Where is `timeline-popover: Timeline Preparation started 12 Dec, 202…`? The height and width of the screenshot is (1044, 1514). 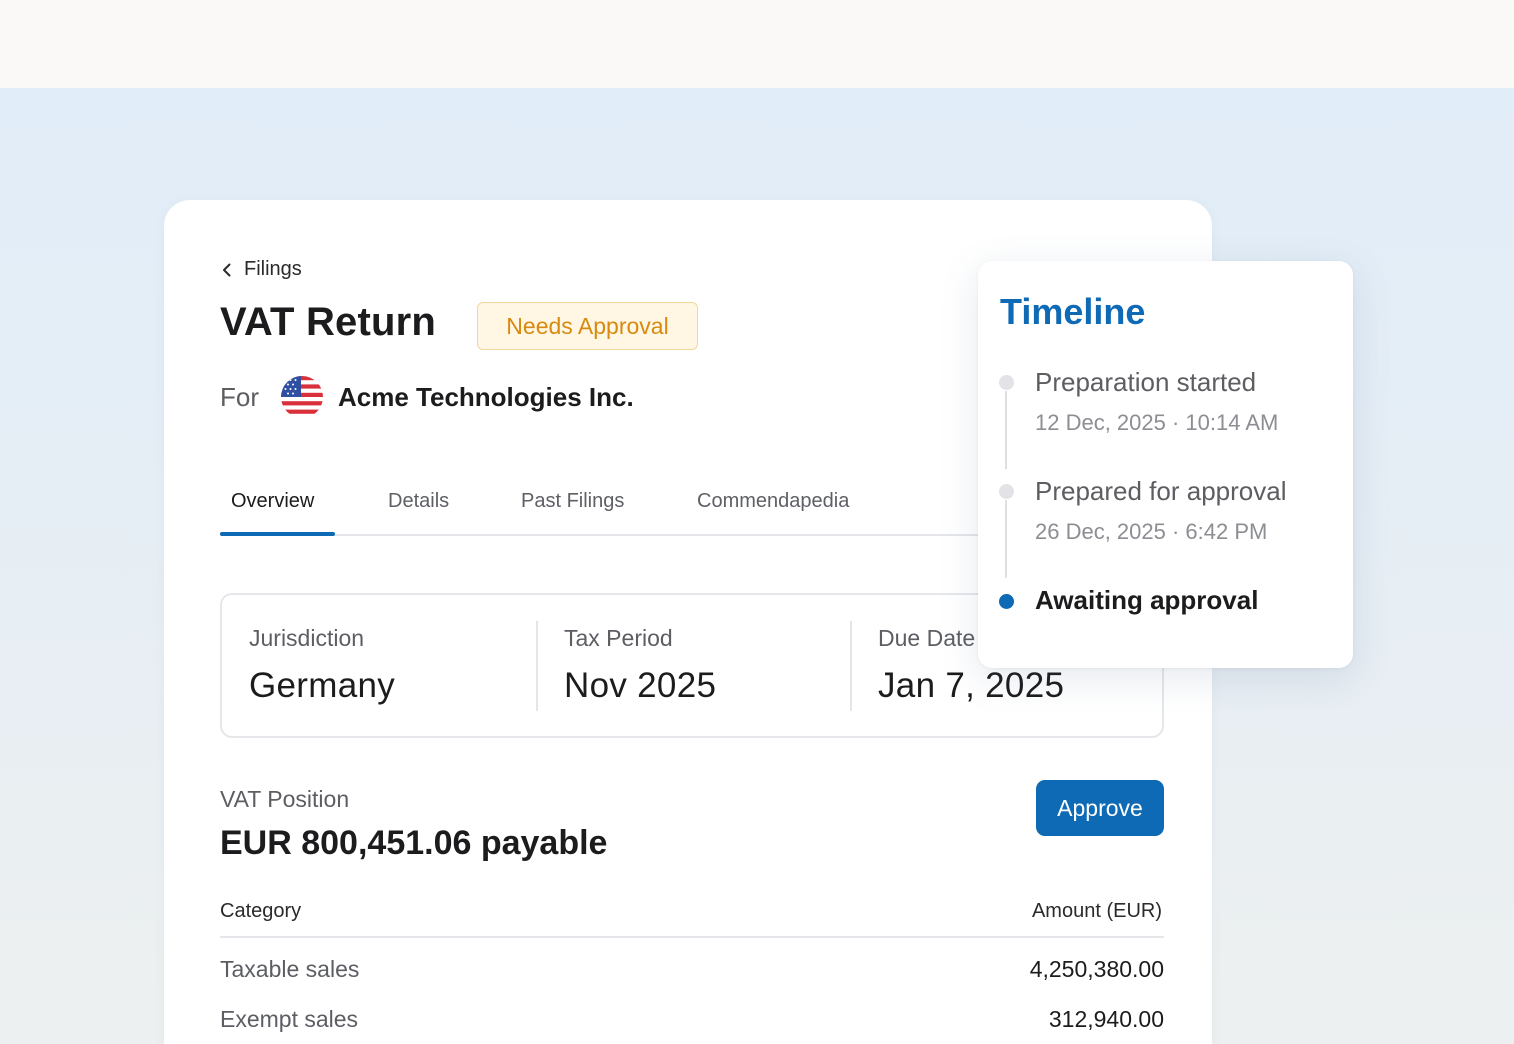 timeline-popover: Timeline Preparation started 12 Dec, 202… is located at coordinates (1165, 464).